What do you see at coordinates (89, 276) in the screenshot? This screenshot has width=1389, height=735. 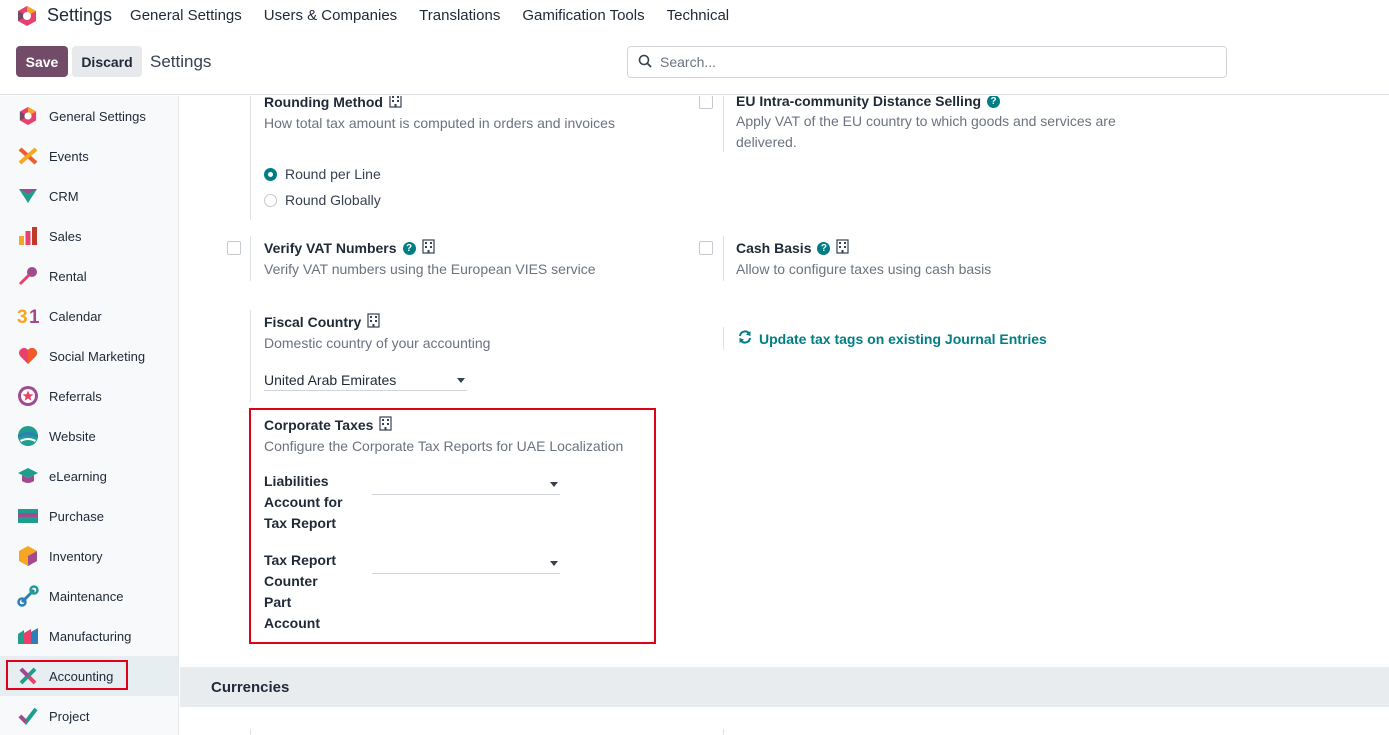 I see `sidebar-item-rental: Rental` at bounding box center [89, 276].